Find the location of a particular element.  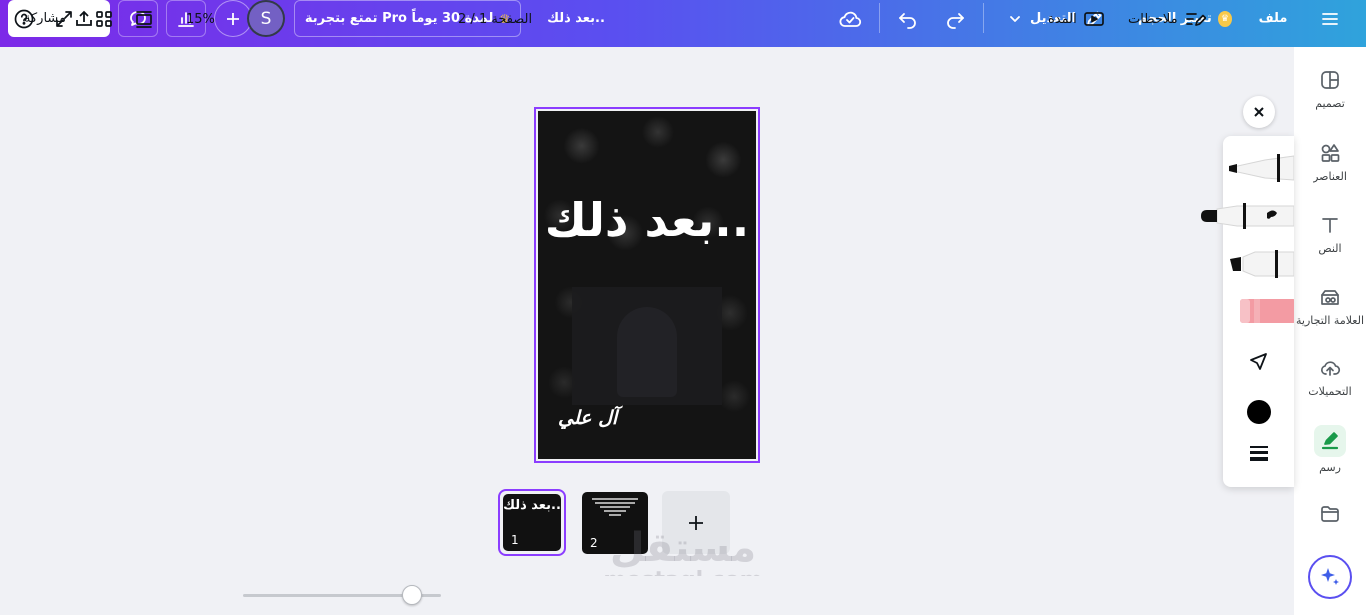

draw-icon is located at coordinates (1330, 441).